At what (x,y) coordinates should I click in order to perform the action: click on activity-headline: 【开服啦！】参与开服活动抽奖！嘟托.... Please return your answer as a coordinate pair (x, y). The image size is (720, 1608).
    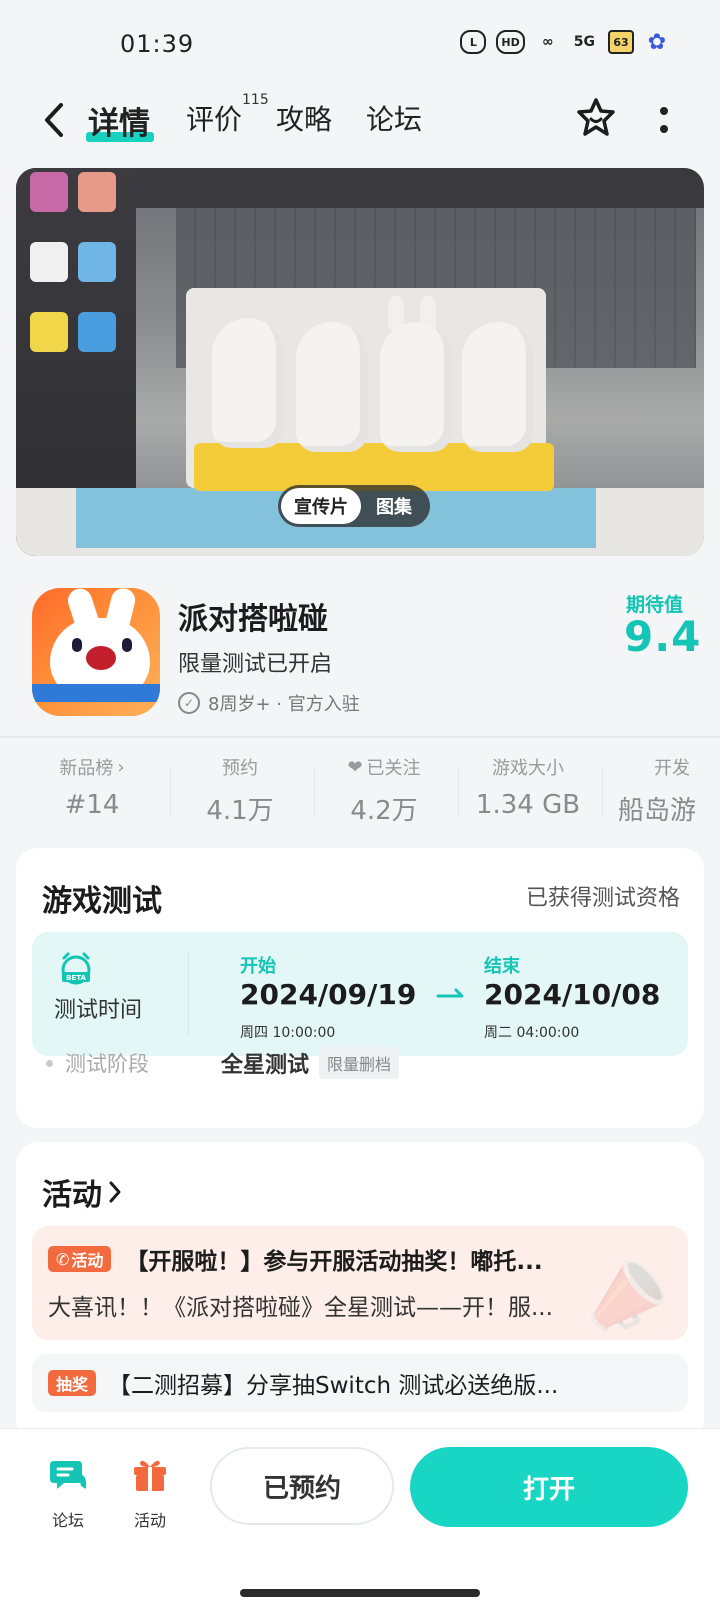
    Looking at the image, I should click on (334, 1262).